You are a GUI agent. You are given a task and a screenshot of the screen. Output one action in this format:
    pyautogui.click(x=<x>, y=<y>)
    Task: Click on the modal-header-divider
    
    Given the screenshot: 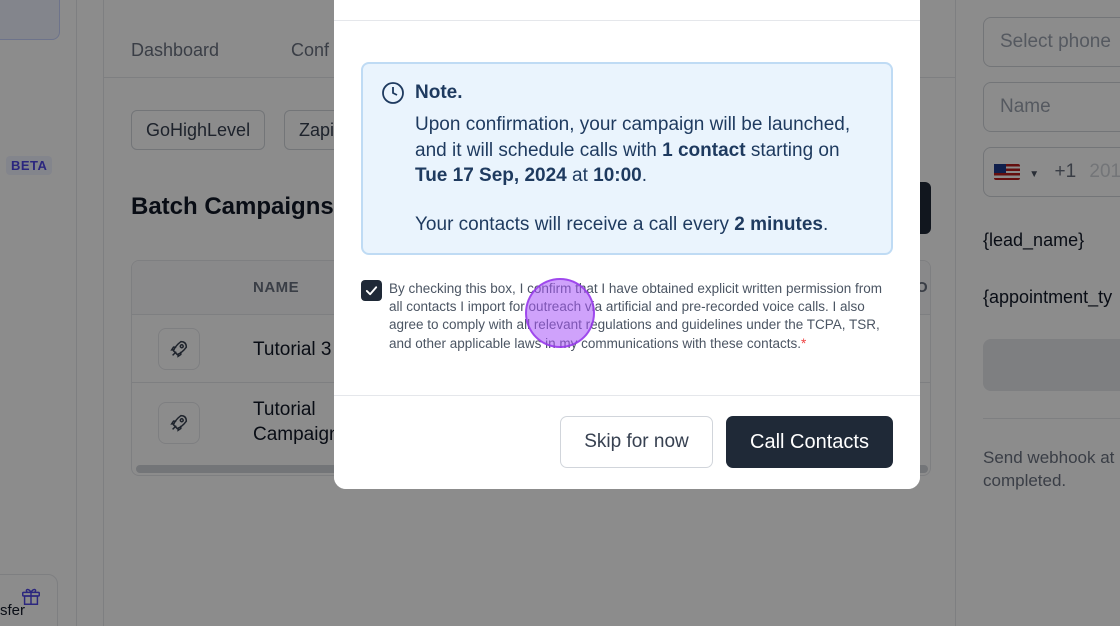 What is the action you would take?
    pyautogui.click(x=627, y=20)
    